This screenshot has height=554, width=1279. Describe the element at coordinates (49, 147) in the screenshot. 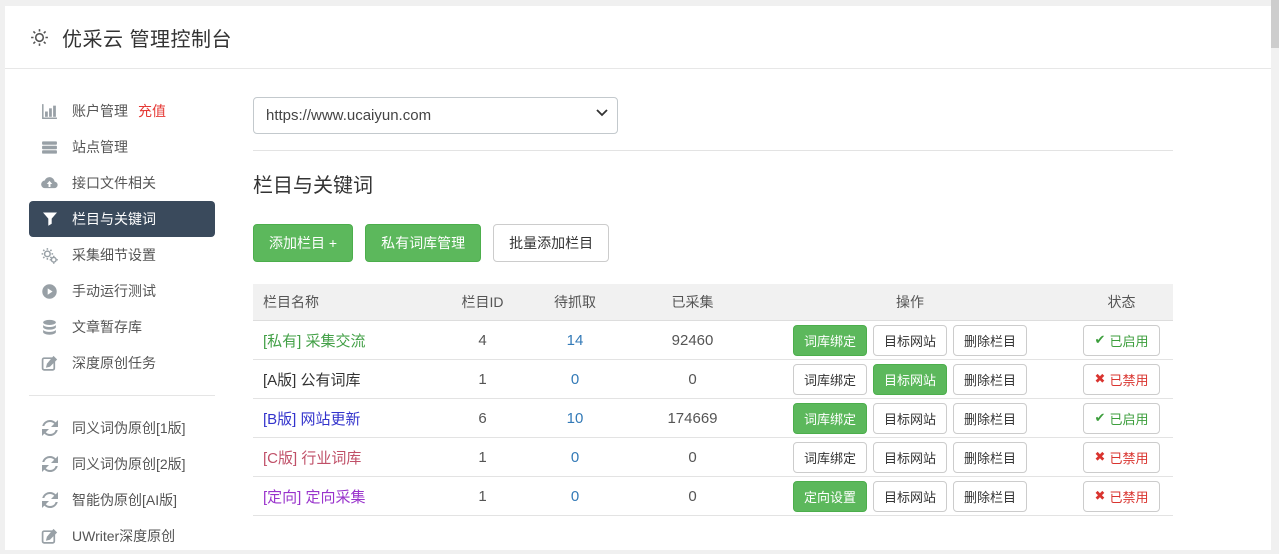

I see `server-list-icon` at that location.